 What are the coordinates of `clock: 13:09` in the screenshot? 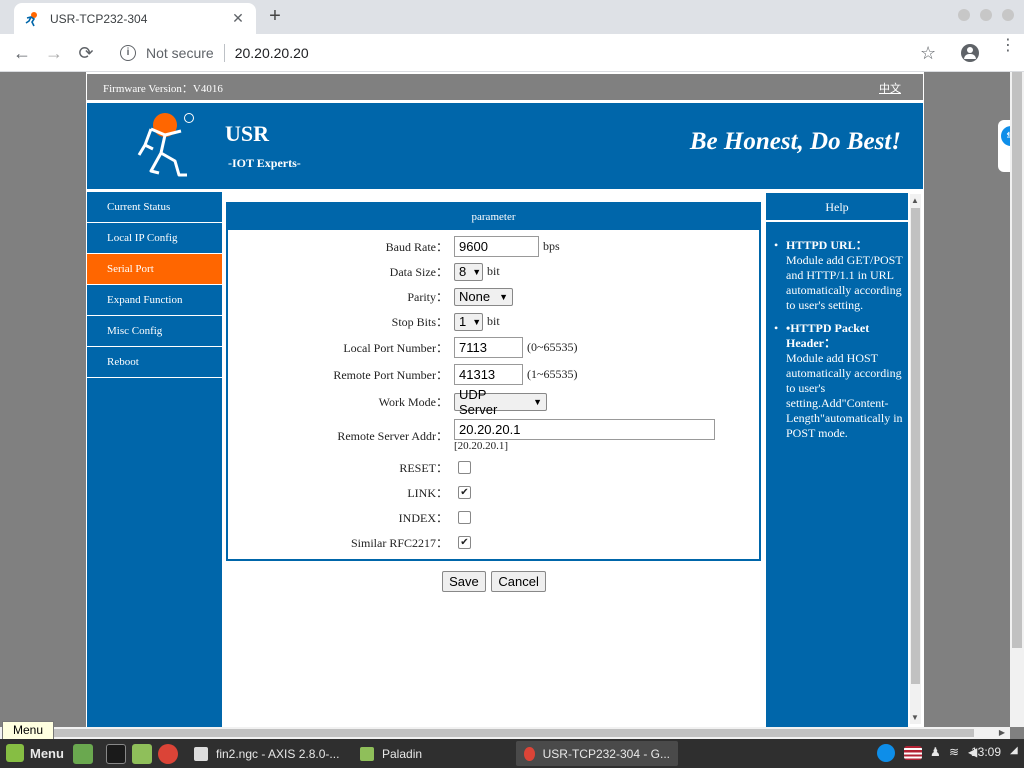 It's located at (986, 752).